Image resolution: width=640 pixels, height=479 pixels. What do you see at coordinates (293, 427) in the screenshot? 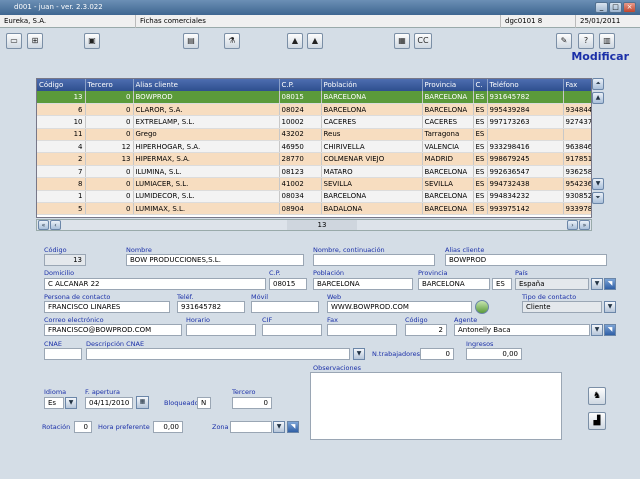
I see `zona-search-icon: ◥` at bounding box center [293, 427].